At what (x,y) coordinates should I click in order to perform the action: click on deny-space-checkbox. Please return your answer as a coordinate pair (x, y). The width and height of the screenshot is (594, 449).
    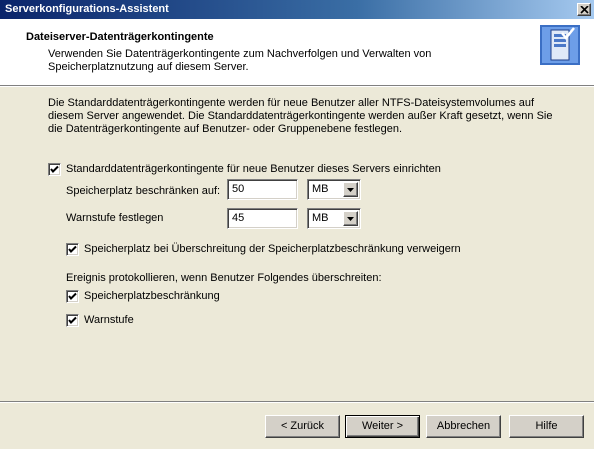
    Looking at the image, I should click on (72, 249).